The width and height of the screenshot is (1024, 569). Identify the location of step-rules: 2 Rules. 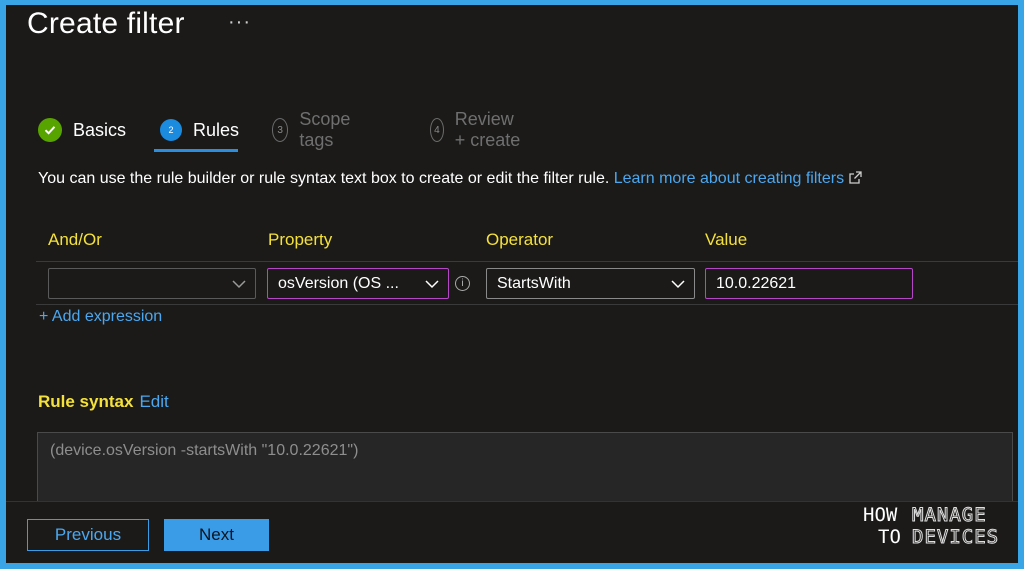
(199, 130).